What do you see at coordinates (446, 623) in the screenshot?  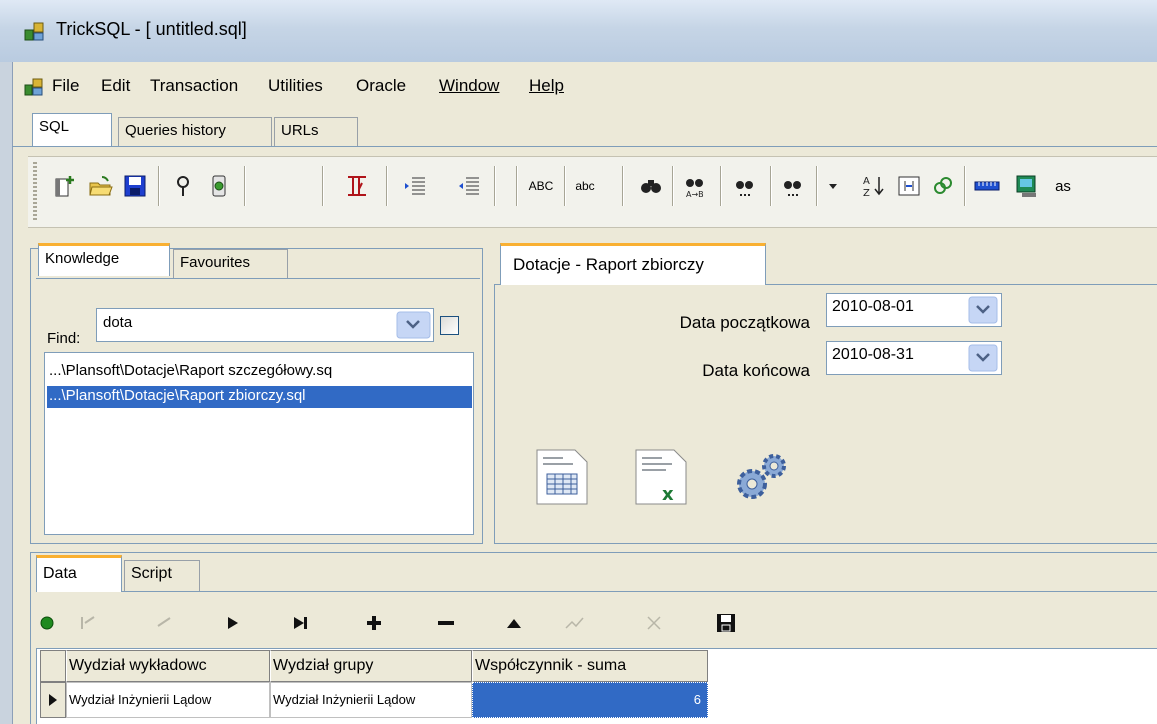 I see `delete-record-icon` at bounding box center [446, 623].